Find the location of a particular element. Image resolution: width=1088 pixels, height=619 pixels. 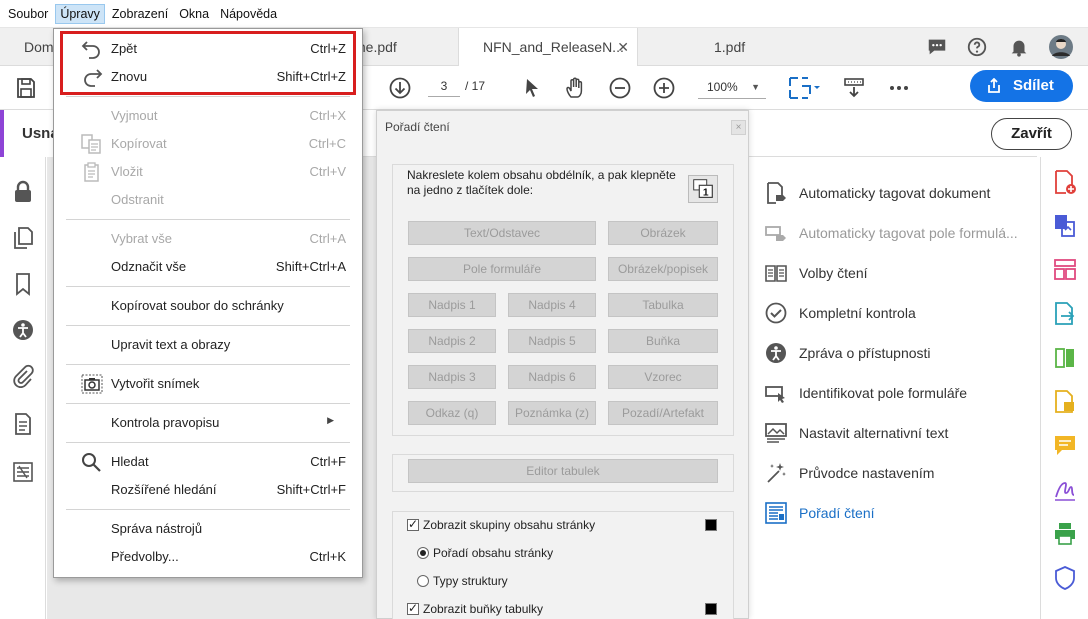

tab-close-icon: ✕ is located at coordinates (623, 47).